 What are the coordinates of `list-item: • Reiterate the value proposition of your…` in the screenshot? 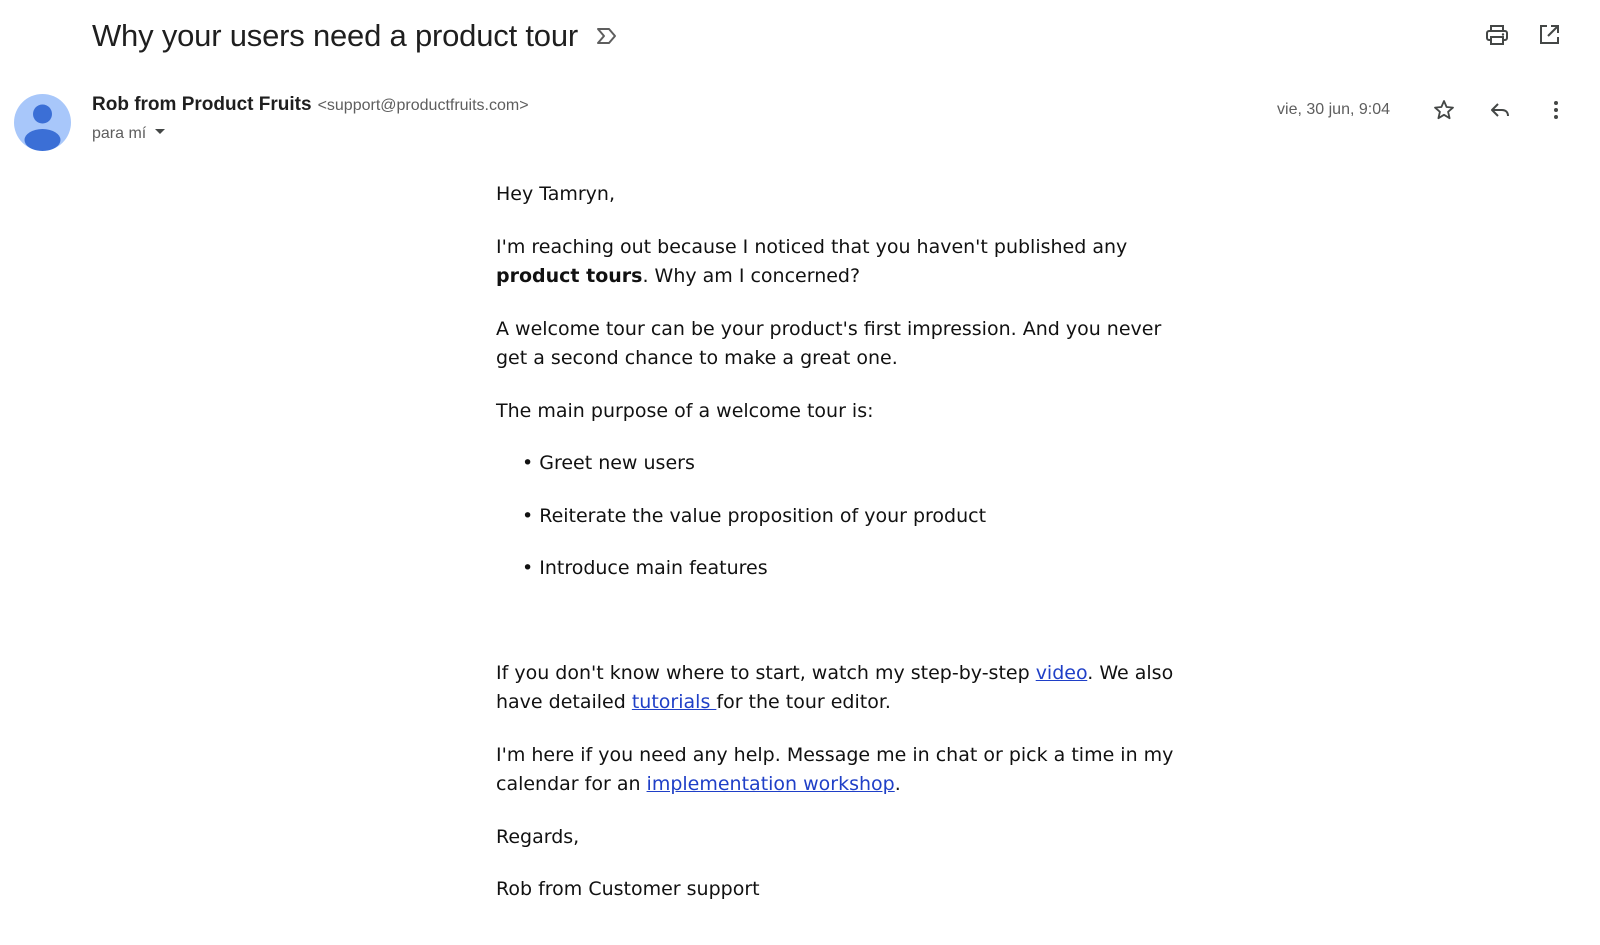 It's located at (754, 515).